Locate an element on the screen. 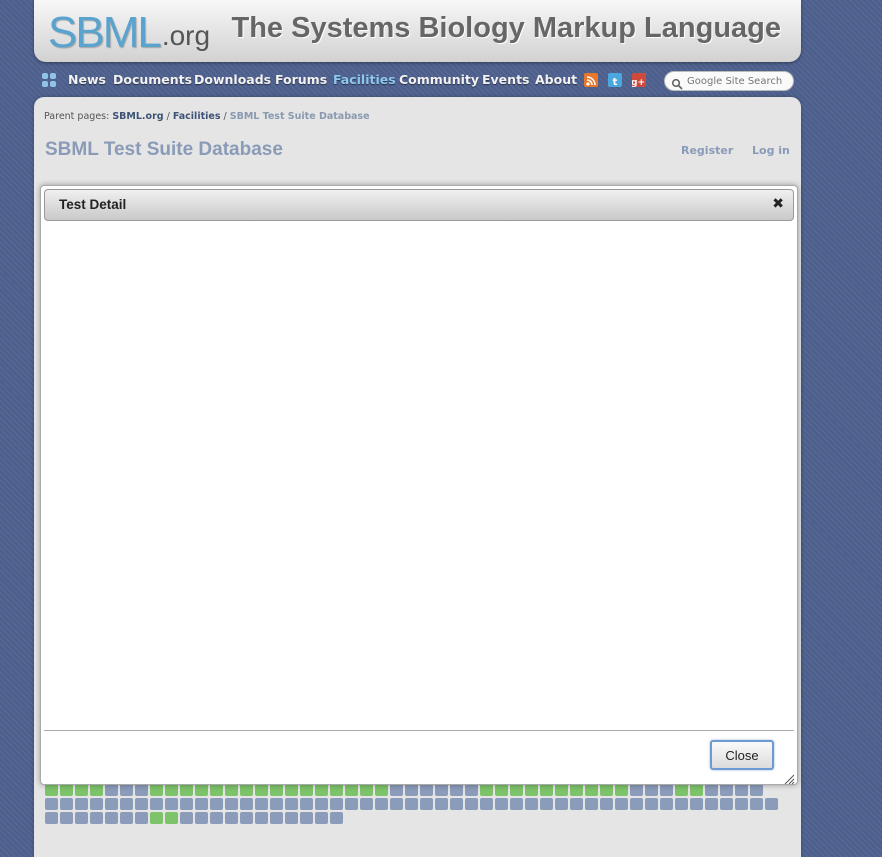  nav-facilities: Facilities is located at coordinates (364, 79).